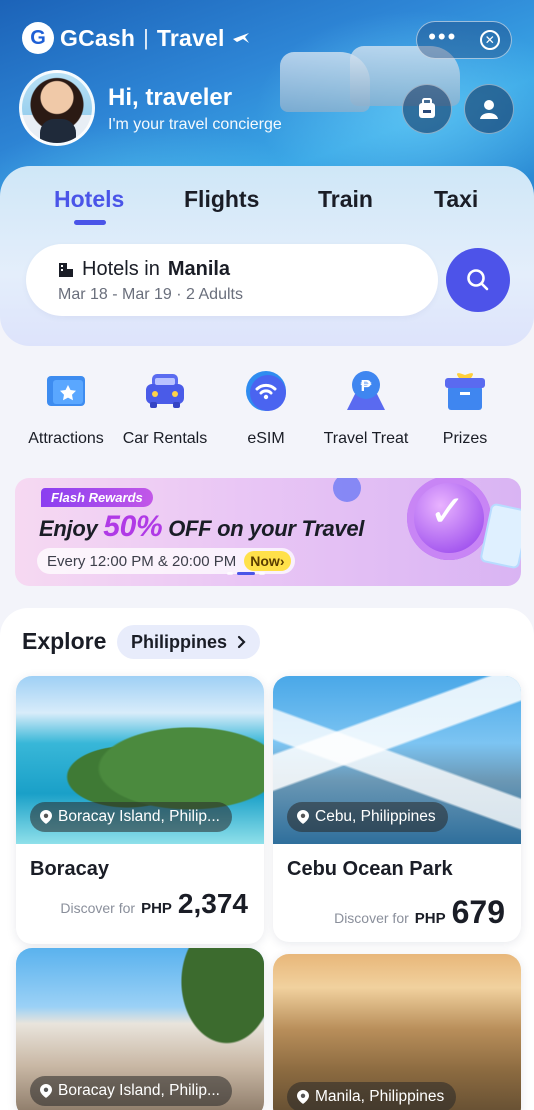  I want to click on quick-action-label: Prizes, so click(465, 438).